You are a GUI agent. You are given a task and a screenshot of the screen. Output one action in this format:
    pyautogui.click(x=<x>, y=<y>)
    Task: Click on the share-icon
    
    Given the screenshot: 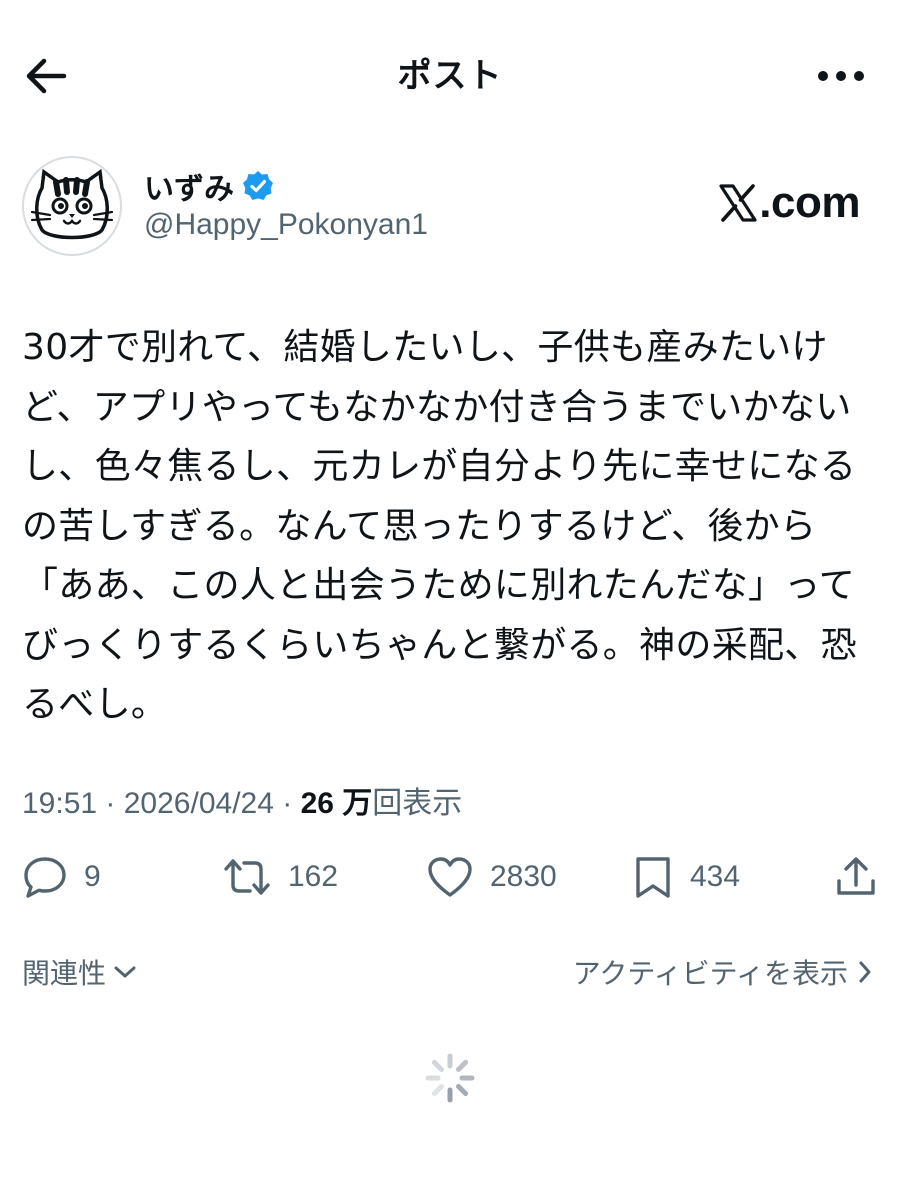 What is the action you would take?
    pyautogui.click(x=856, y=876)
    